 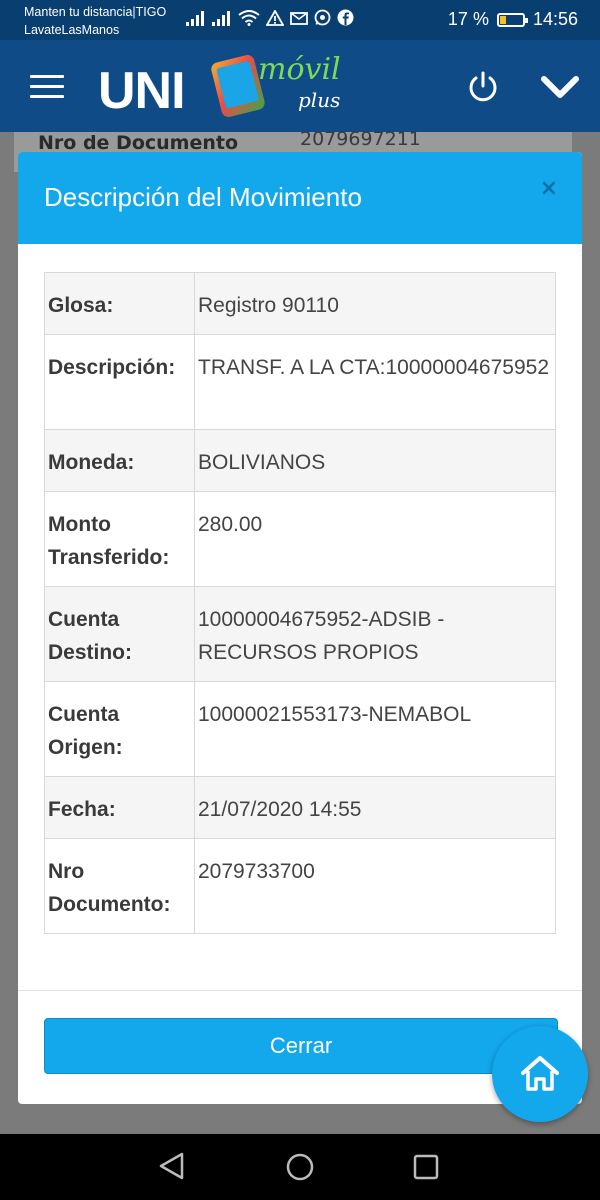 What do you see at coordinates (119, 729) in the screenshot?
I see `row-label: Cuenta Origen:` at bounding box center [119, 729].